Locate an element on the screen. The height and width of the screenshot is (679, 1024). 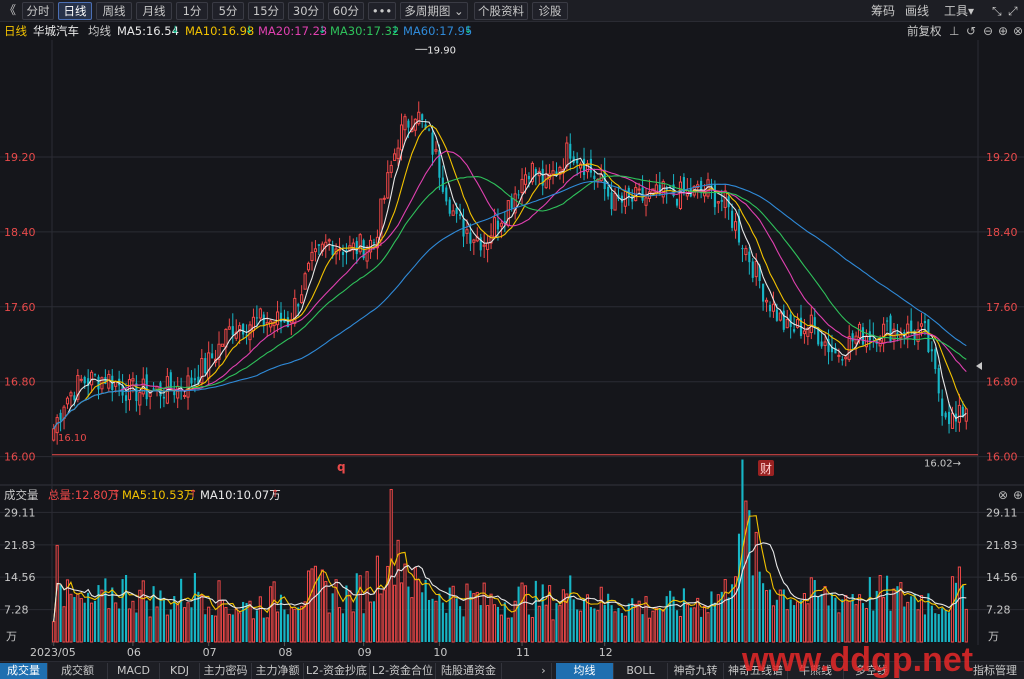
low-label-right: 16.02→ is located at coordinates (942, 464).